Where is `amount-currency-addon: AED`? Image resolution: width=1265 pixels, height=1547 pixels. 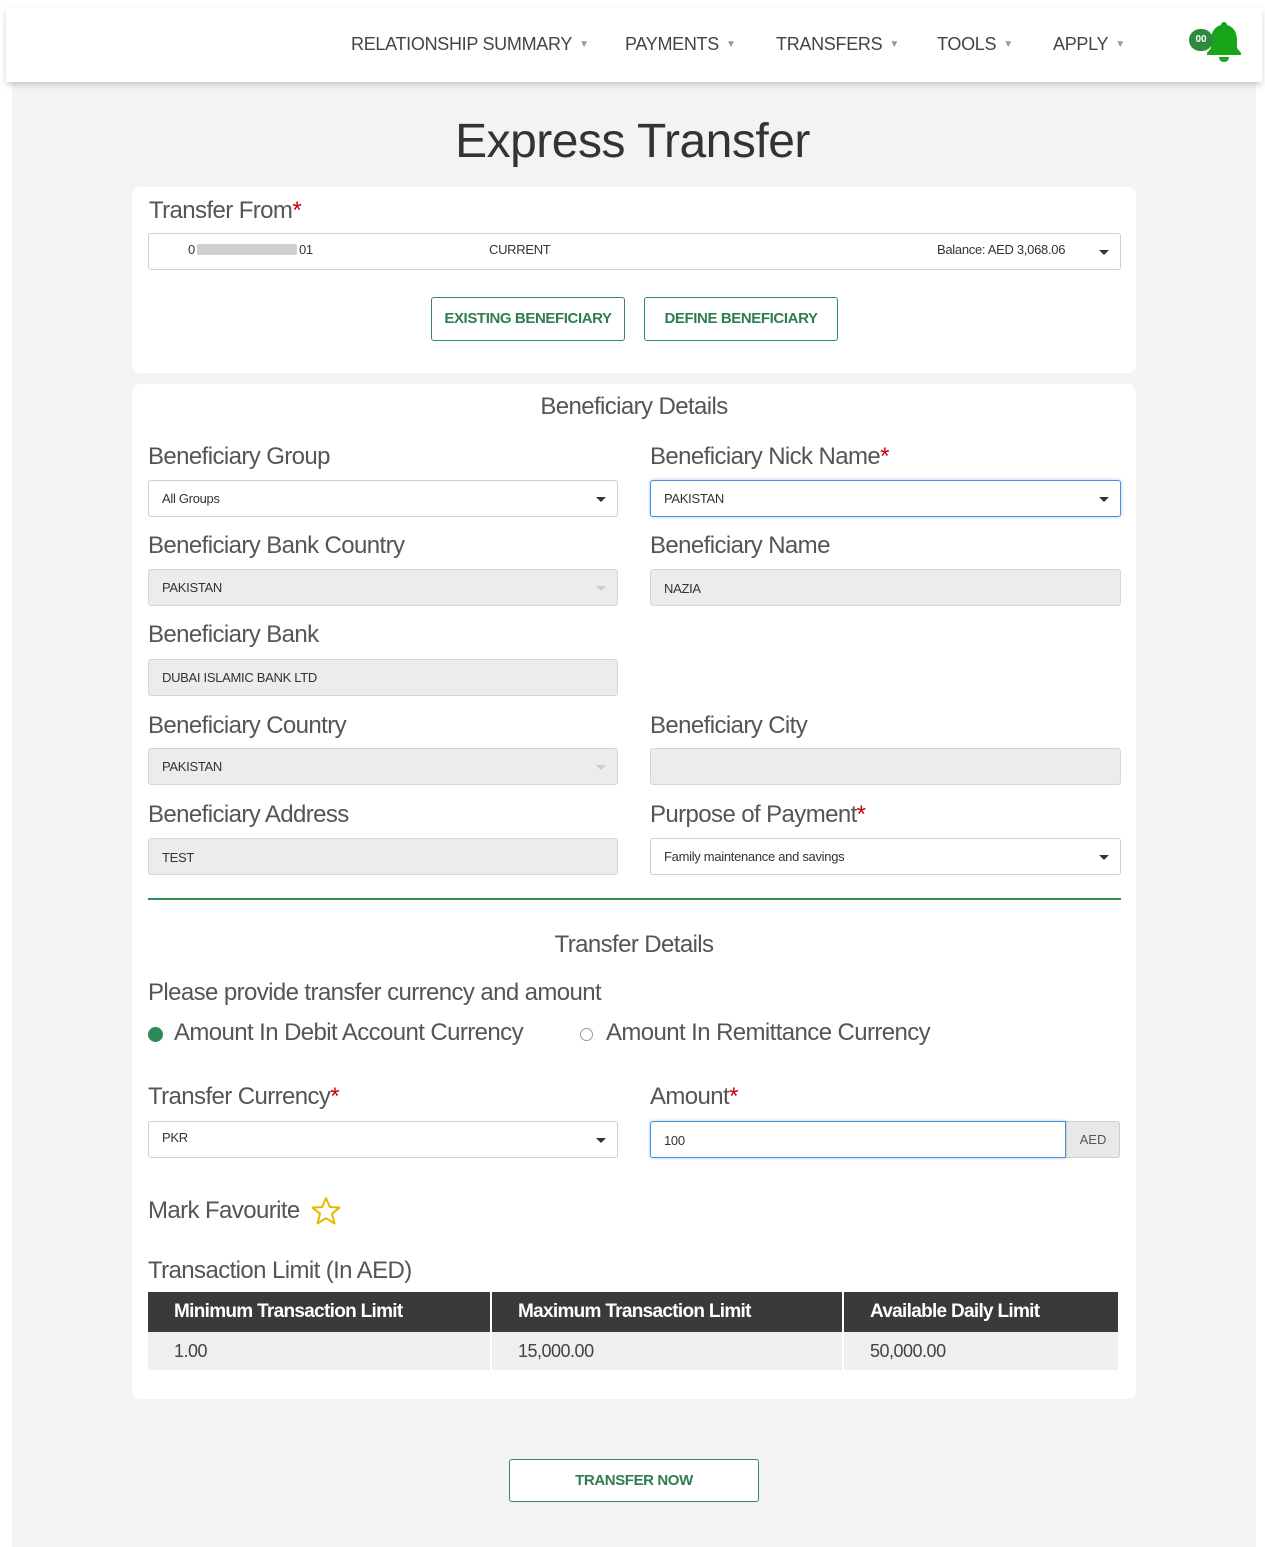
amount-currency-addon: AED is located at coordinates (1093, 1139).